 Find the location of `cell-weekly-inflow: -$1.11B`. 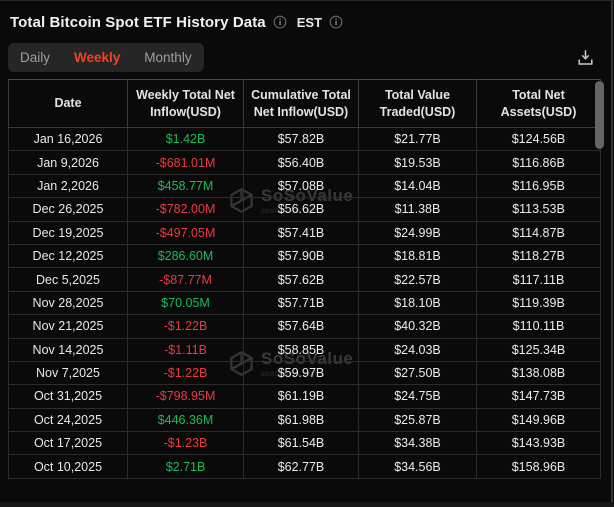

cell-weekly-inflow: -$1.11B is located at coordinates (185, 349).